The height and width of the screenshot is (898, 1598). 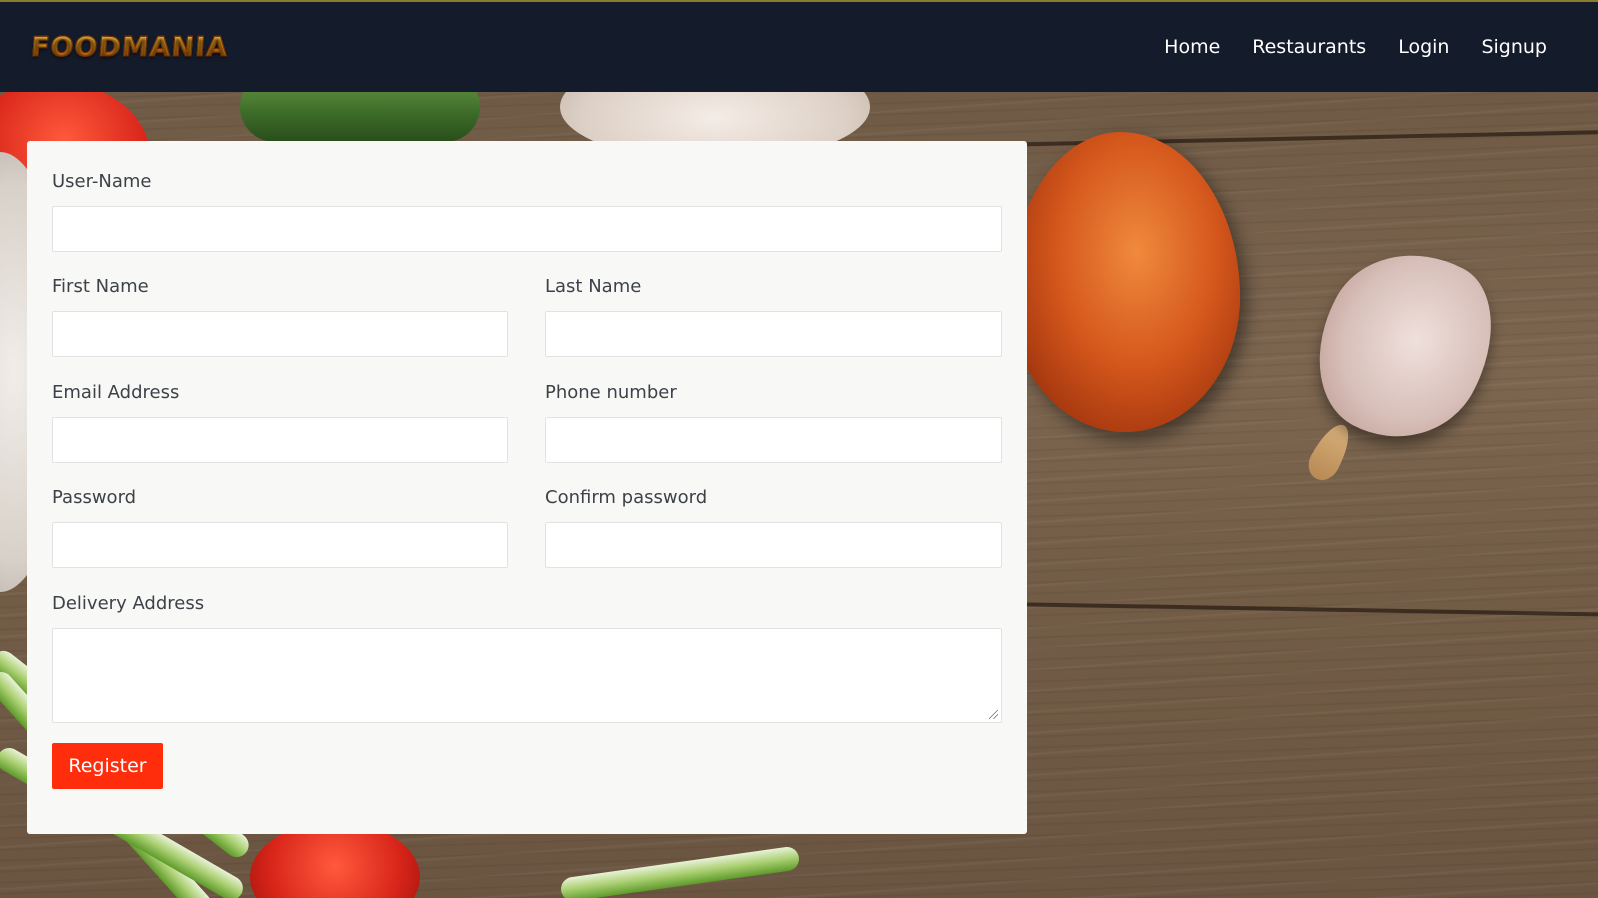 What do you see at coordinates (116, 392) in the screenshot?
I see `email-label: Email Address` at bounding box center [116, 392].